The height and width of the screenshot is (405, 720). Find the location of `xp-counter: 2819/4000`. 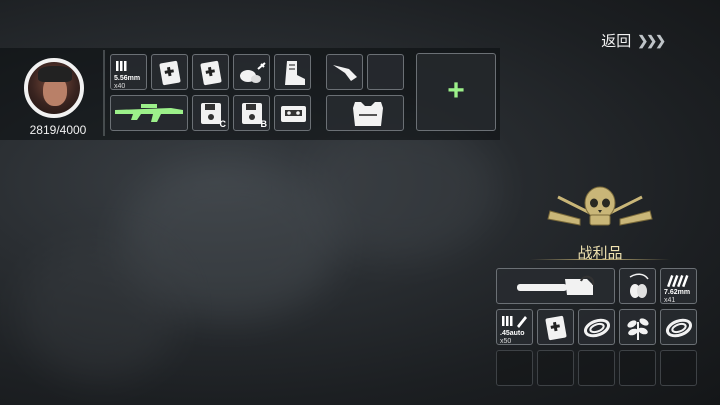

xp-counter: 2819/4000 is located at coordinates (58, 130).